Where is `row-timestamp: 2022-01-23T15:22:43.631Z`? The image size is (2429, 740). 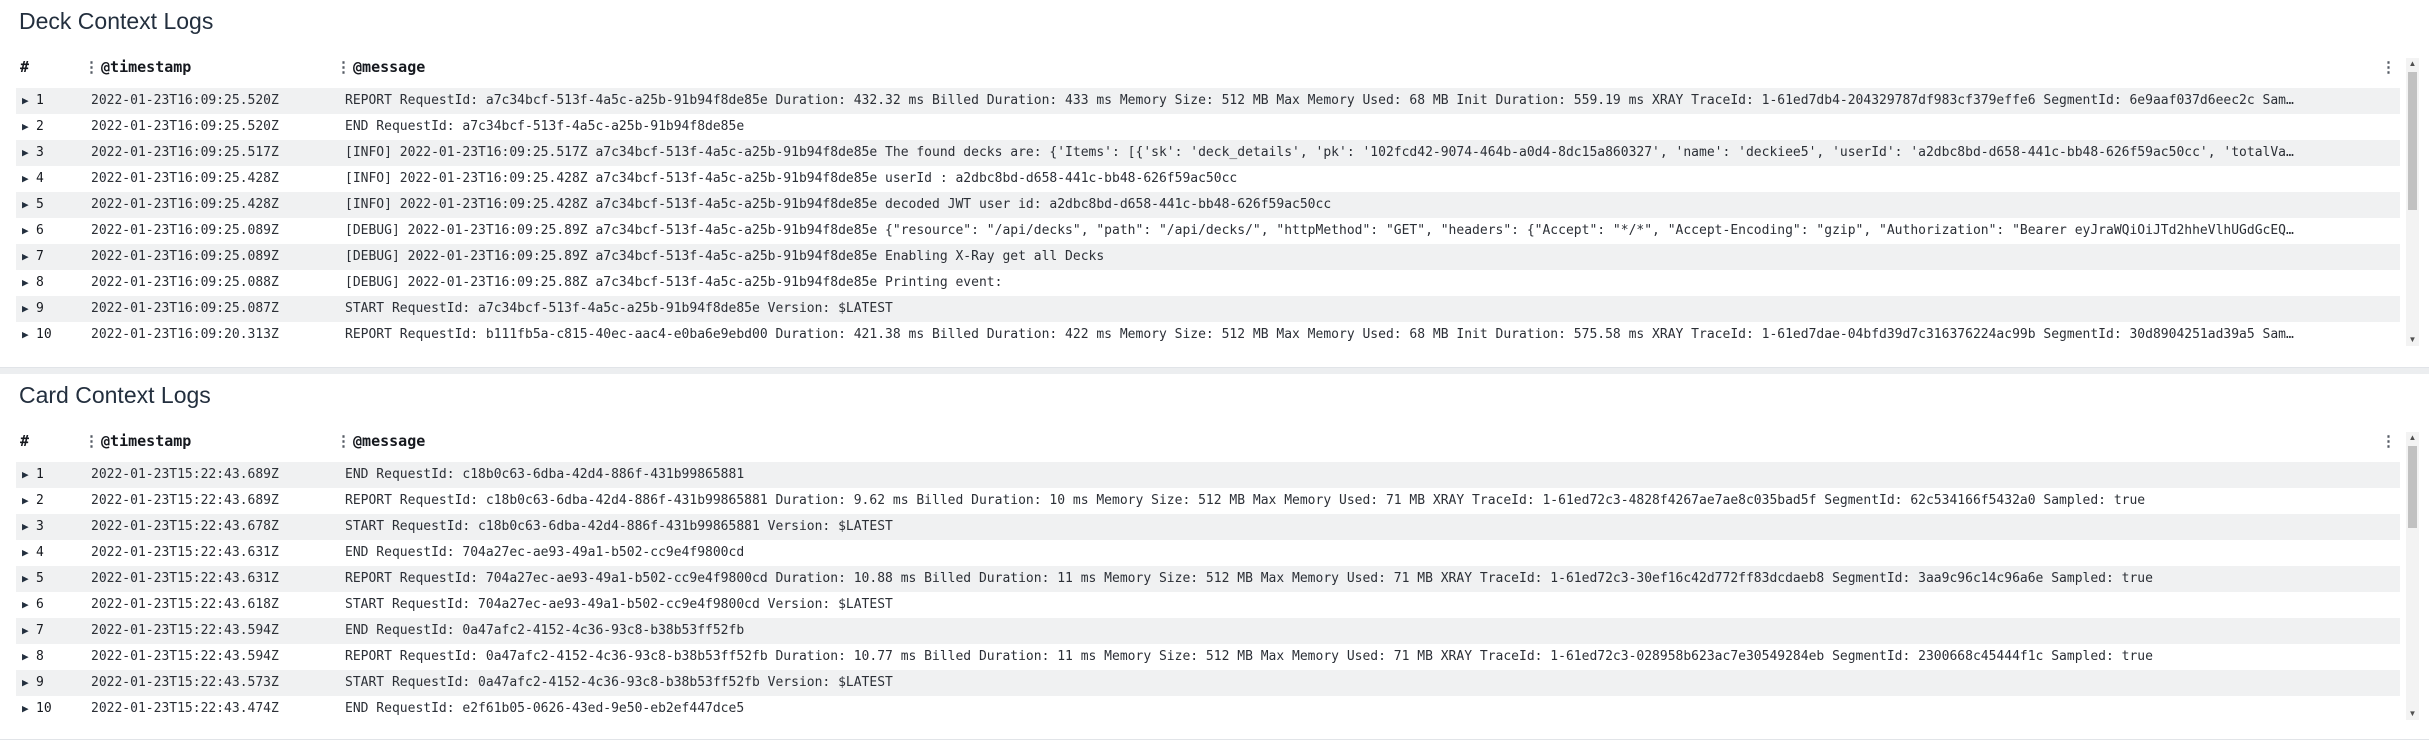 row-timestamp: 2022-01-23T15:22:43.631Z is located at coordinates (185, 578).